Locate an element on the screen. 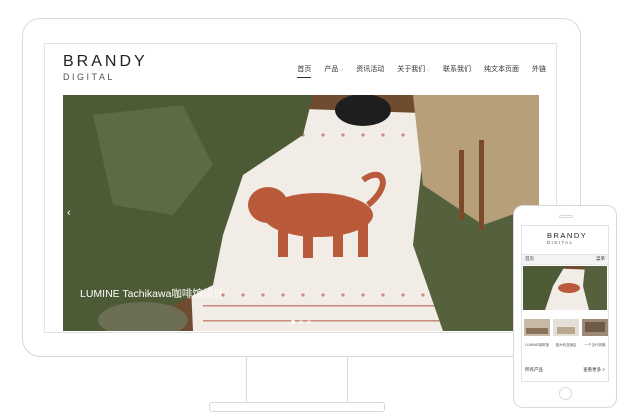 Image resolution: width=640 pixels, height=420 pixels. mobile-thumbnails: LUMINE咖啡馆 澳大利亚酒店 一个当代风格 is located at coordinates (566, 333).